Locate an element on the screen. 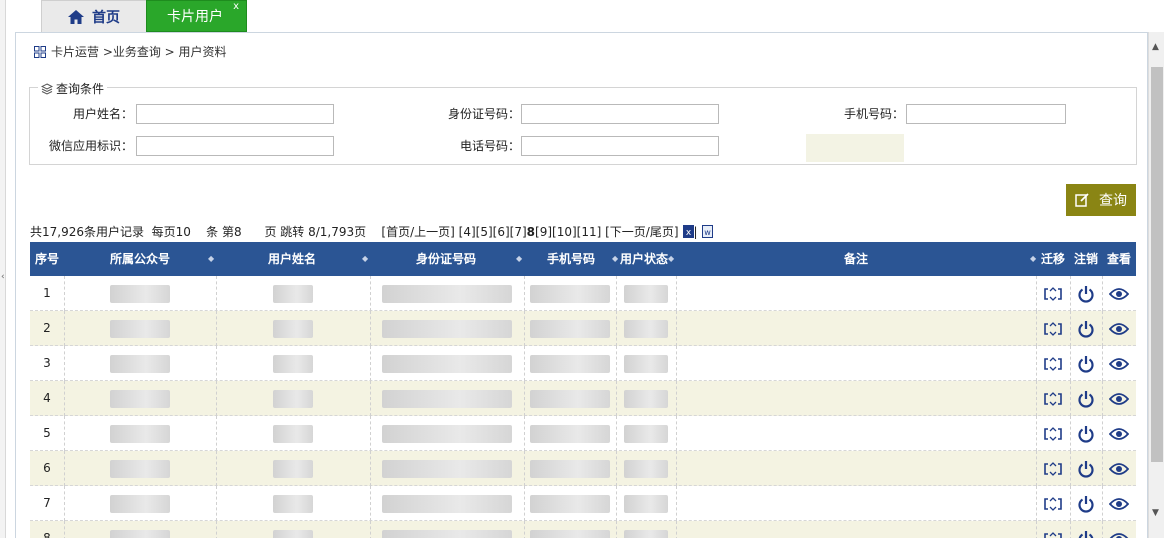 This screenshot has height=538, width=1164. row-status: …用中 is located at coordinates (646, 433).